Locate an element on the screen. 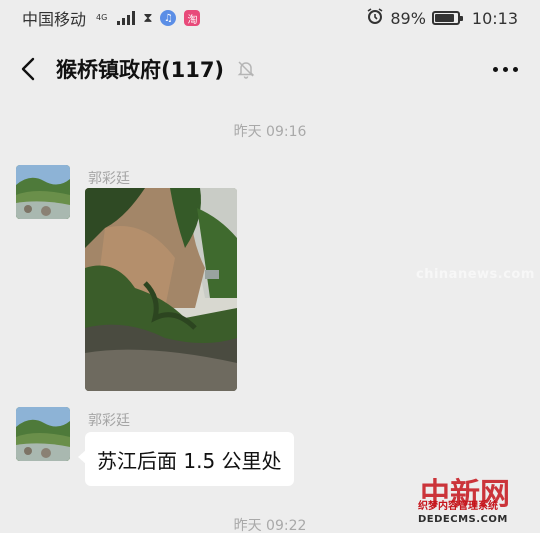 The width and height of the screenshot is (540, 533). signal-icon is located at coordinates (126, 18).